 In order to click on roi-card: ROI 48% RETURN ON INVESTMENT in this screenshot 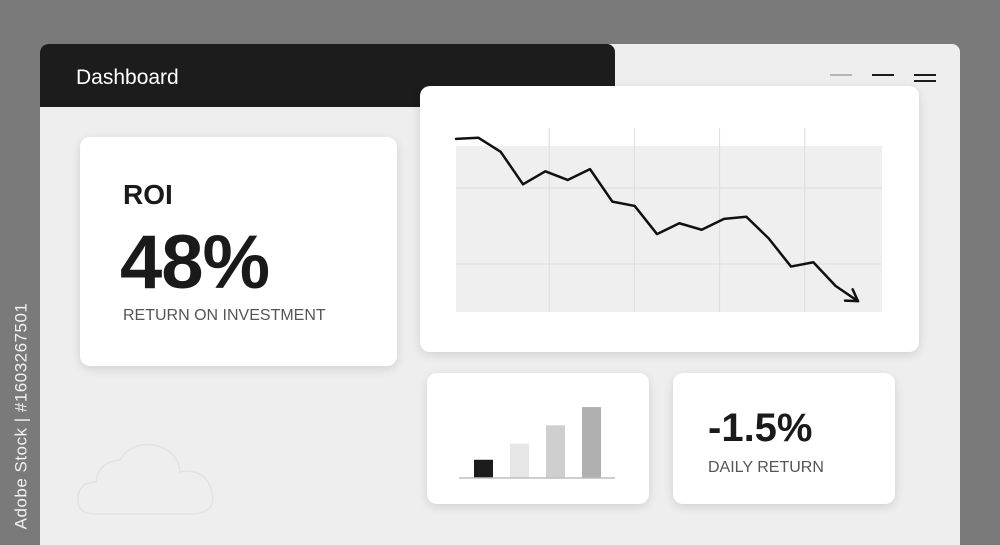, I will do `click(238, 251)`.